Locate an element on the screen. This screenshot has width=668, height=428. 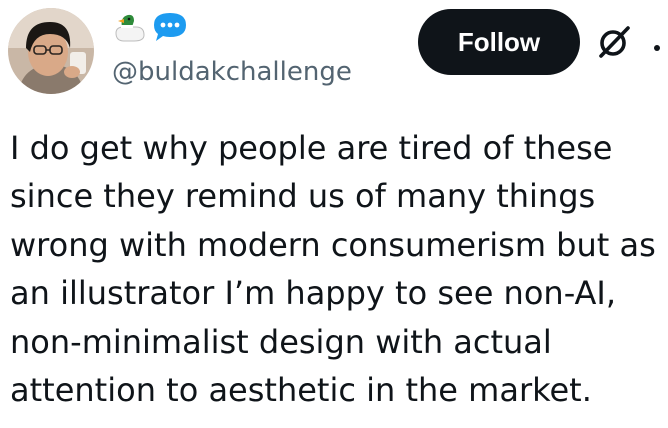
follow-button: Follow is located at coordinates (499, 42).